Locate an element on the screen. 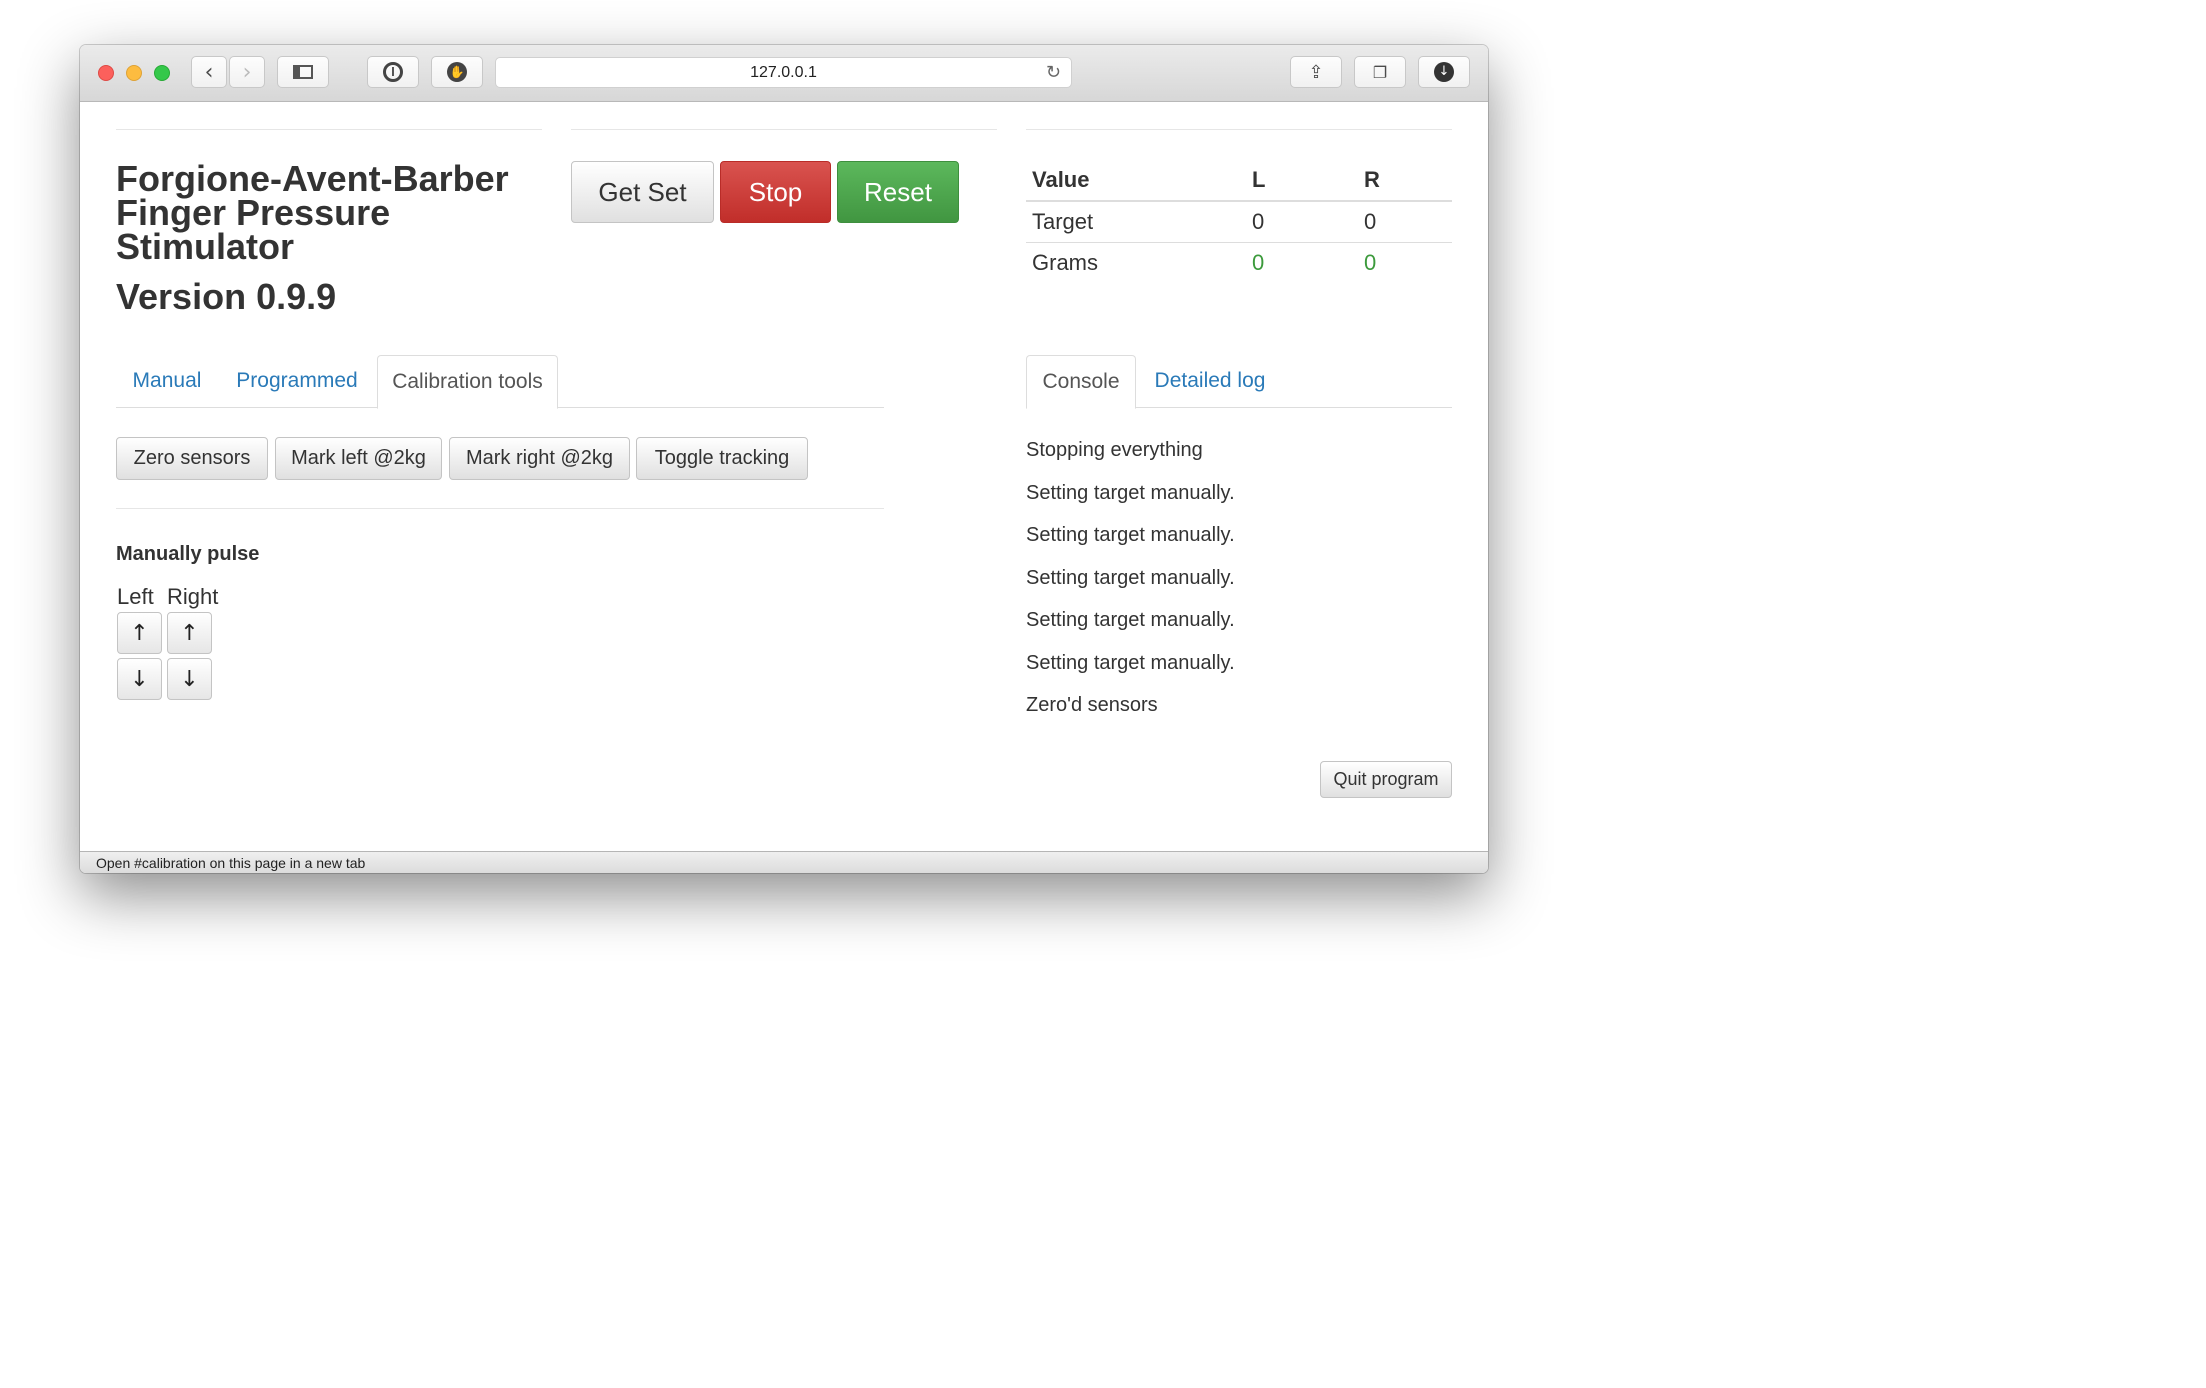  back-button: ‹ is located at coordinates (209, 72).